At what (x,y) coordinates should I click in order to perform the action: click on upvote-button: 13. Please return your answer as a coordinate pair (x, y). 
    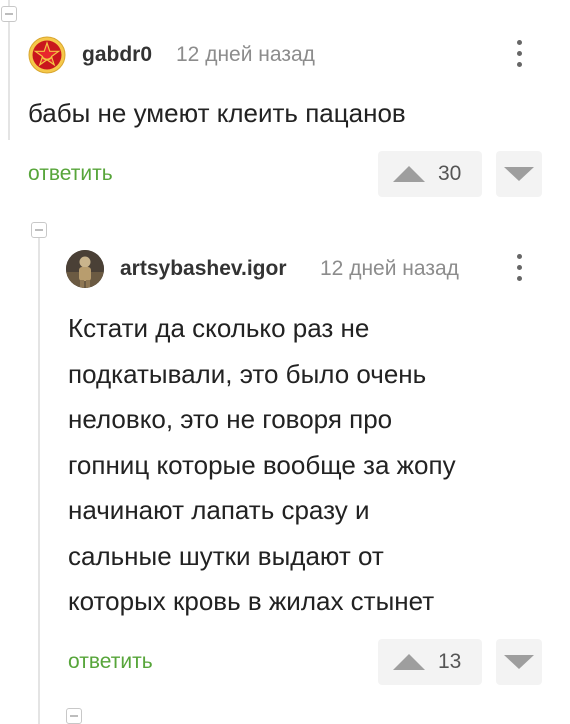
    Looking at the image, I should click on (430, 662).